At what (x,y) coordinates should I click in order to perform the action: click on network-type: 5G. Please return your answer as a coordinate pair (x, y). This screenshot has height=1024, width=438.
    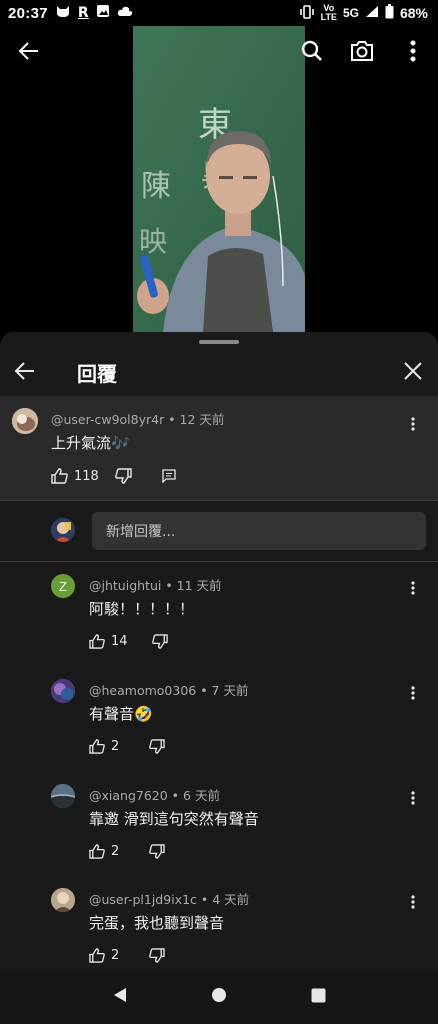
    Looking at the image, I should click on (350, 13).